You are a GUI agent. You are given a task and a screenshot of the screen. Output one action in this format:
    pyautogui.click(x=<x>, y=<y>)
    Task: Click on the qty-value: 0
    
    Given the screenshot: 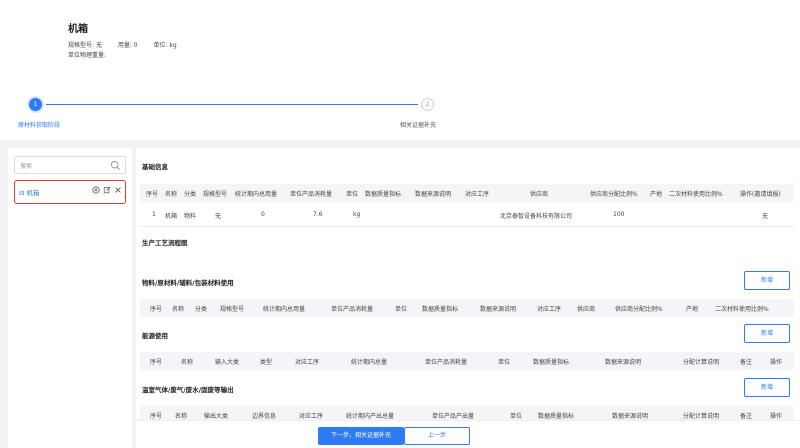 What is the action you would take?
    pyautogui.click(x=135, y=45)
    